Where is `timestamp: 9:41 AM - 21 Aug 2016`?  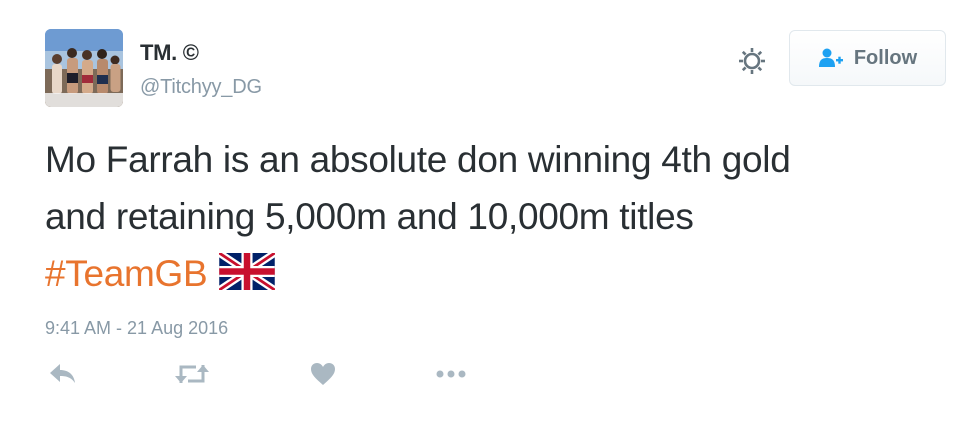 timestamp: 9:41 AM - 21 Aug 2016 is located at coordinates (136, 328).